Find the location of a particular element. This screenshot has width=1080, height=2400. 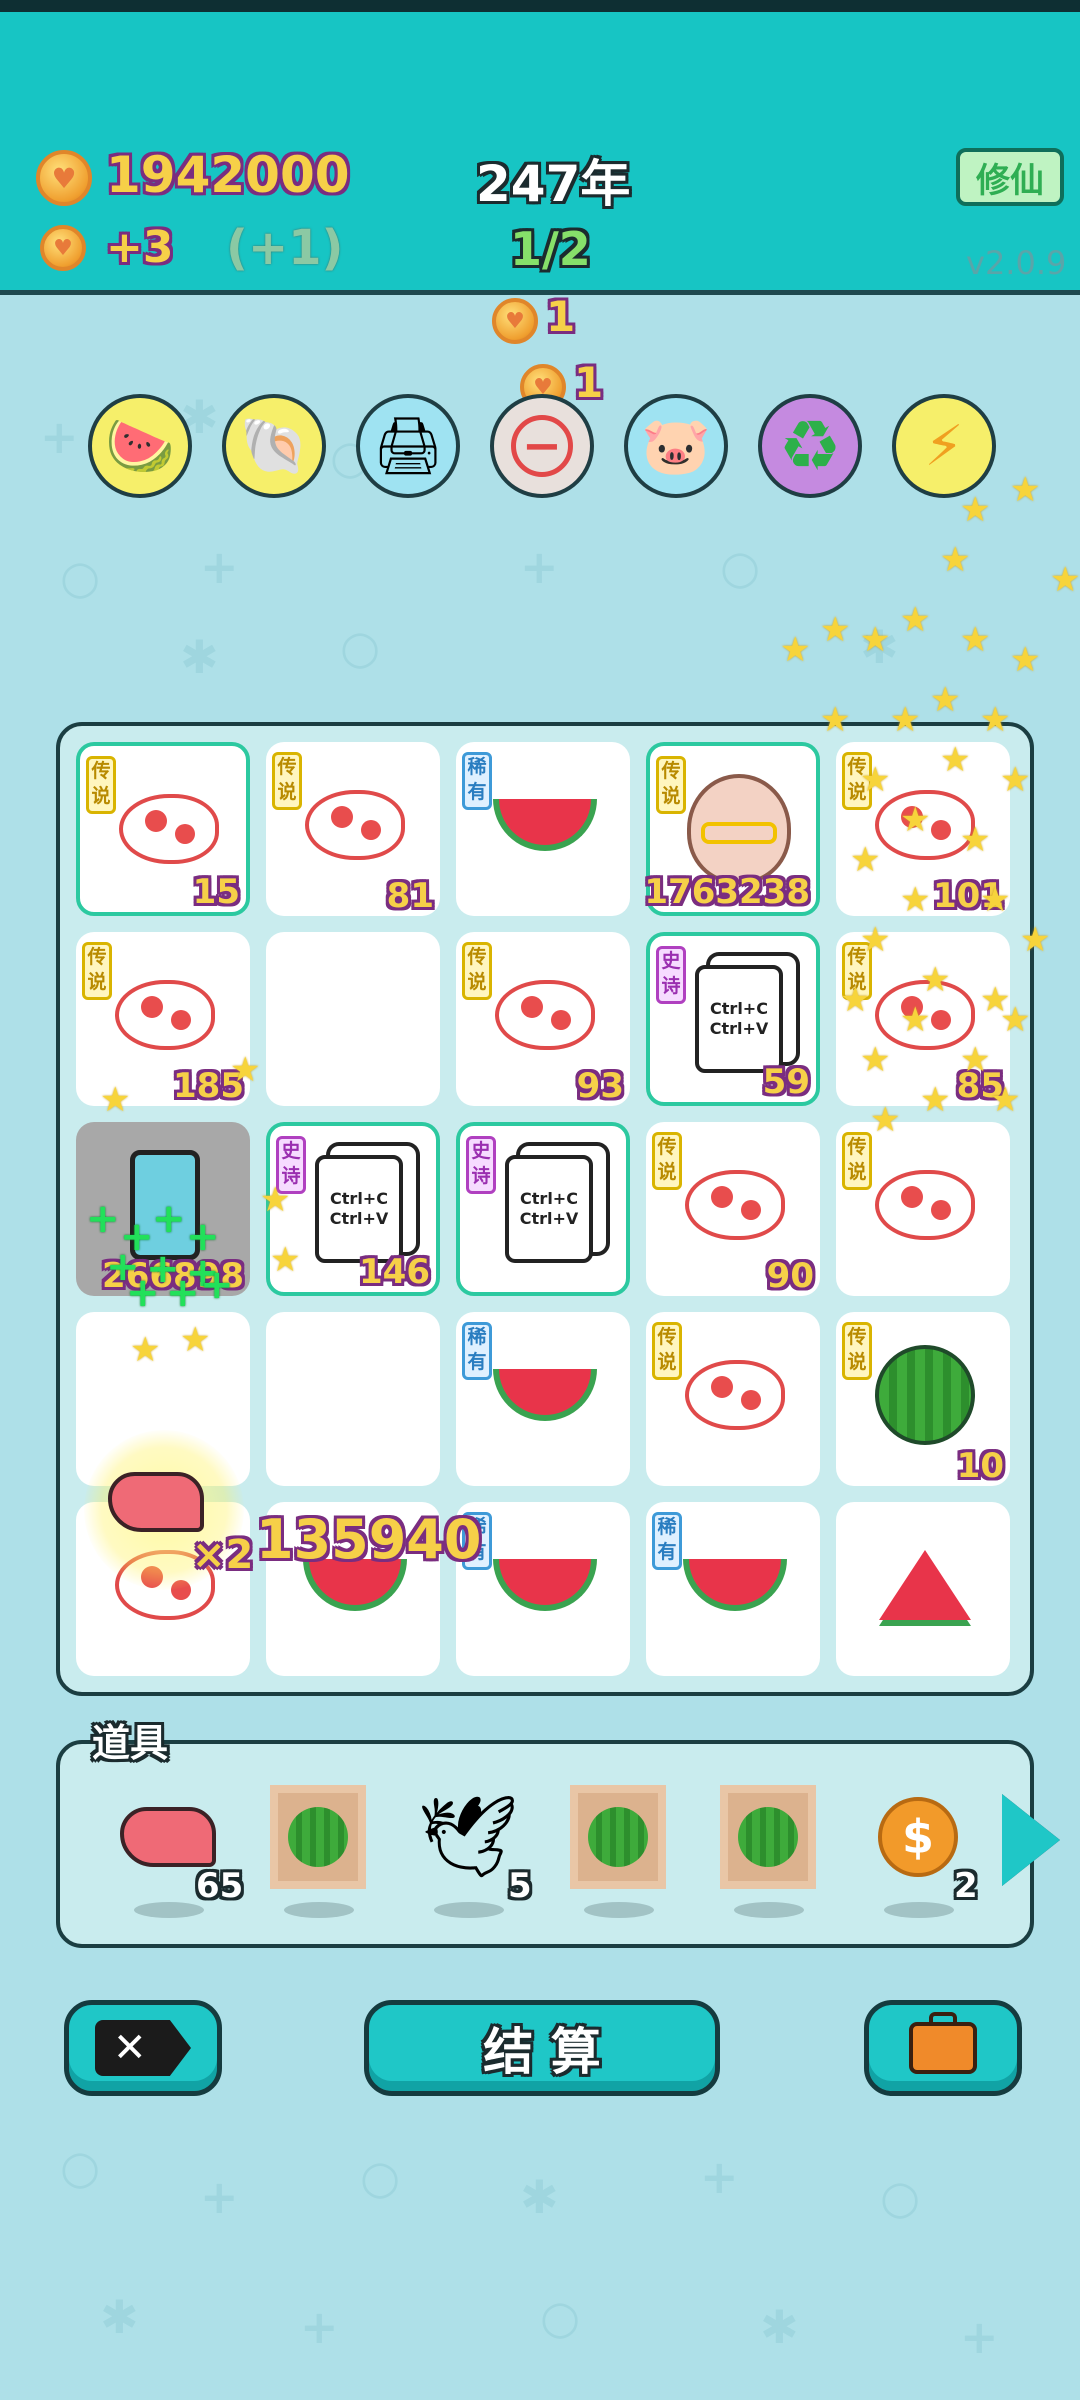

income-bonus: (+1) is located at coordinates (285, 248).